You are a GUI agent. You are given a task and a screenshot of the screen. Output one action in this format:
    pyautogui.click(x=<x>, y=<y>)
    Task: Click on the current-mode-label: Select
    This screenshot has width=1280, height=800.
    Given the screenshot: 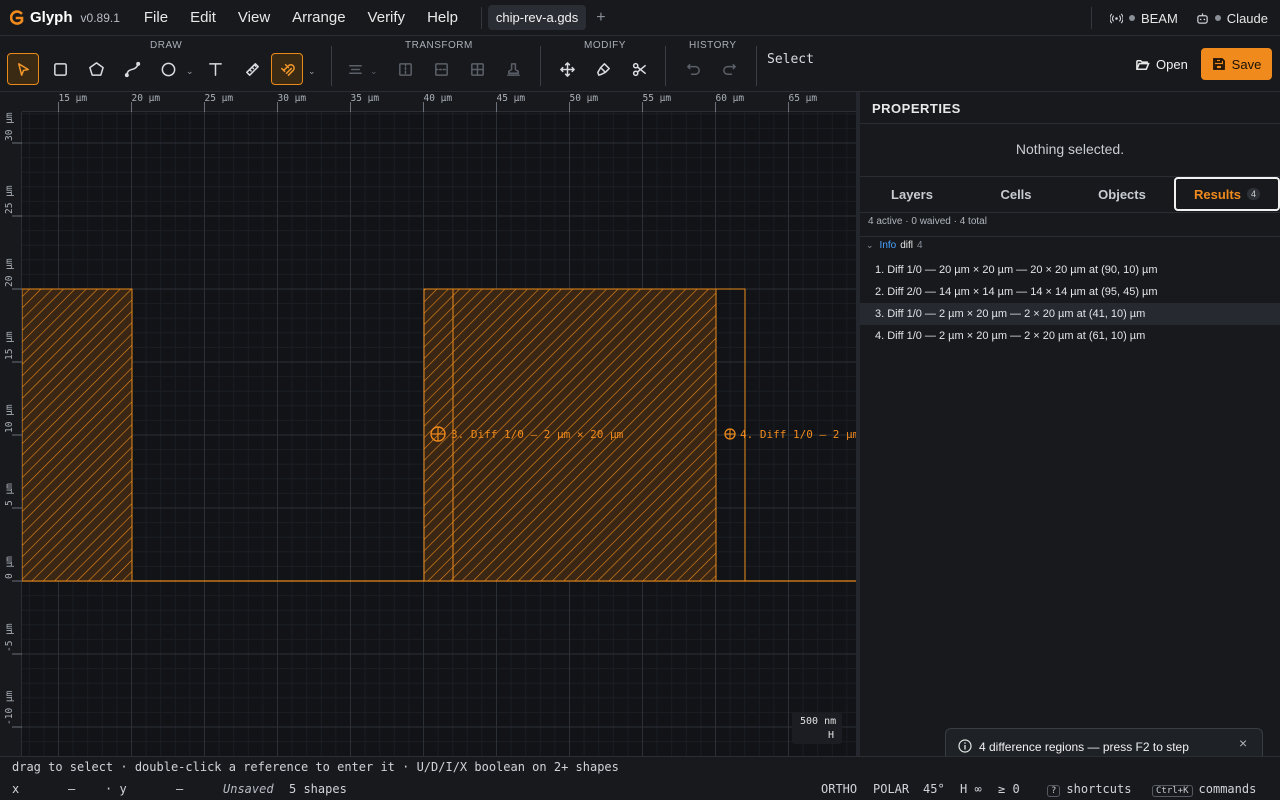 What is the action you would take?
    pyautogui.click(x=790, y=59)
    